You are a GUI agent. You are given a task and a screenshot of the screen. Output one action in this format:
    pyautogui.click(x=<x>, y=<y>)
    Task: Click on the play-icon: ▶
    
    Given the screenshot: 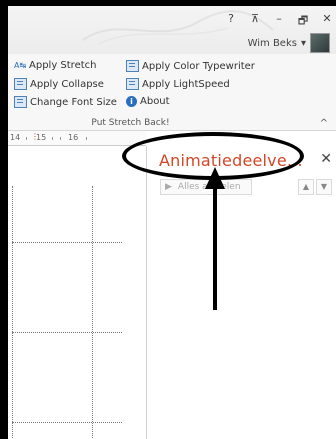 What is the action you would take?
    pyautogui.click(x=168, y=187)
    